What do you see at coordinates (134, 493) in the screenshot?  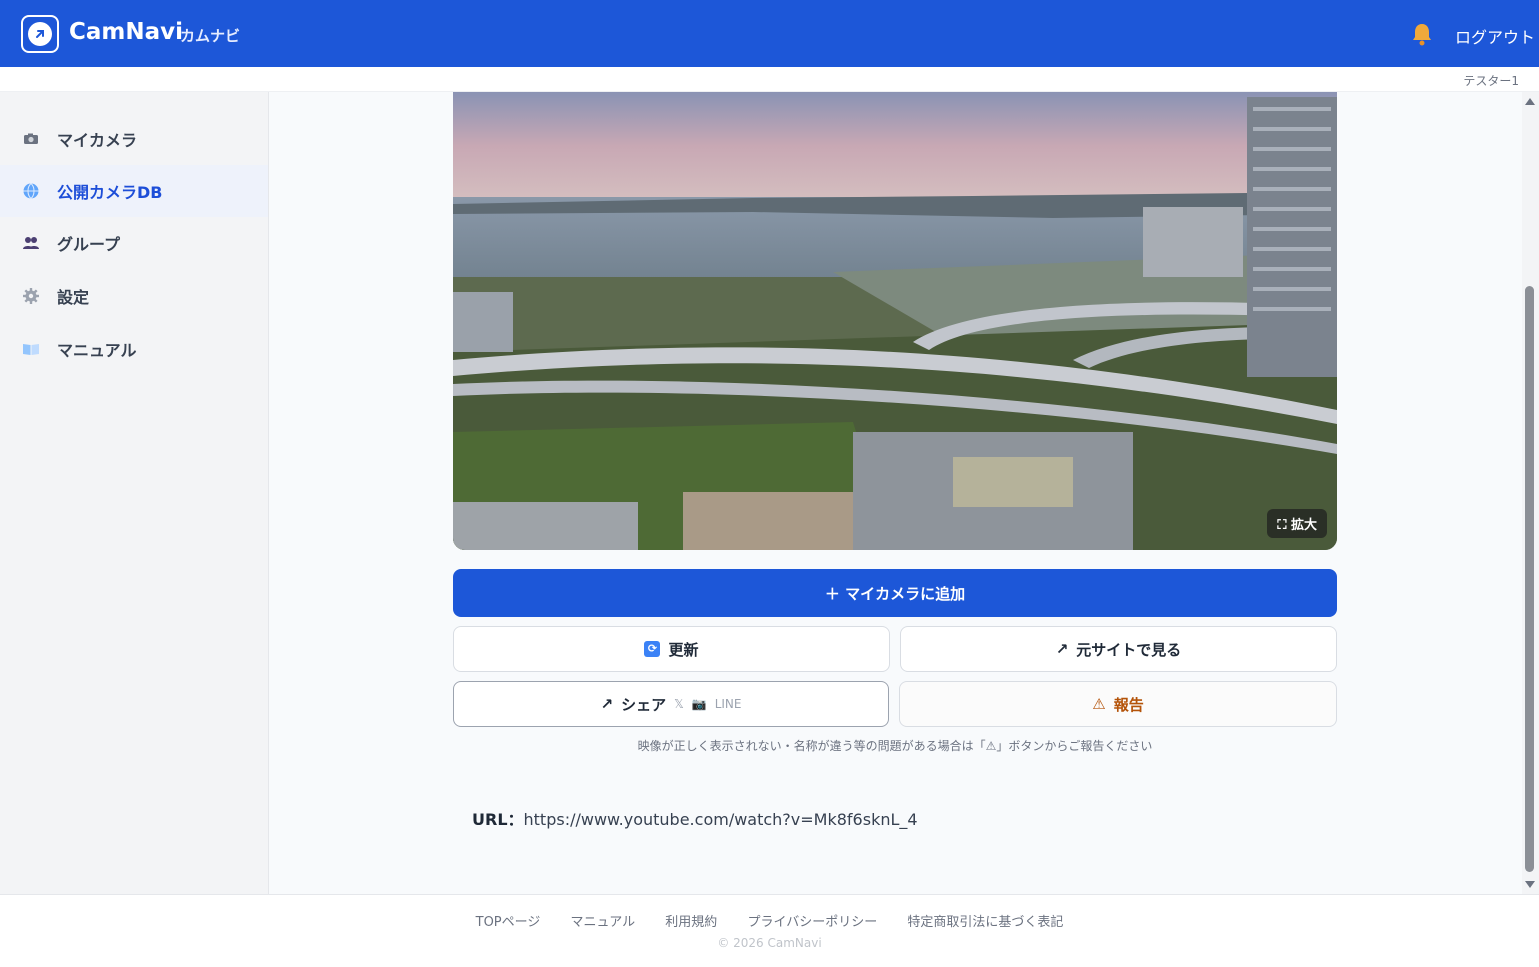 I see `sidebar: マイカメラ 公開カメラDB グループ 設定 マニュアル` at bounding box center [134, 493].